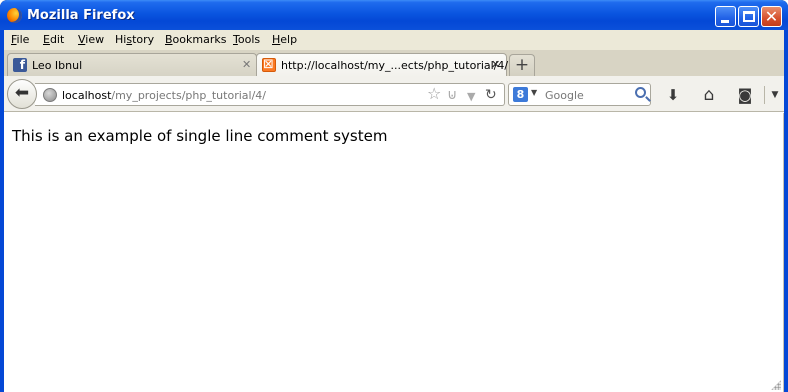 This screenshot has height=392, width=788. Describe the element at coordinates (91, 39) in the screenshot. I see `menu-view: View` at that location.